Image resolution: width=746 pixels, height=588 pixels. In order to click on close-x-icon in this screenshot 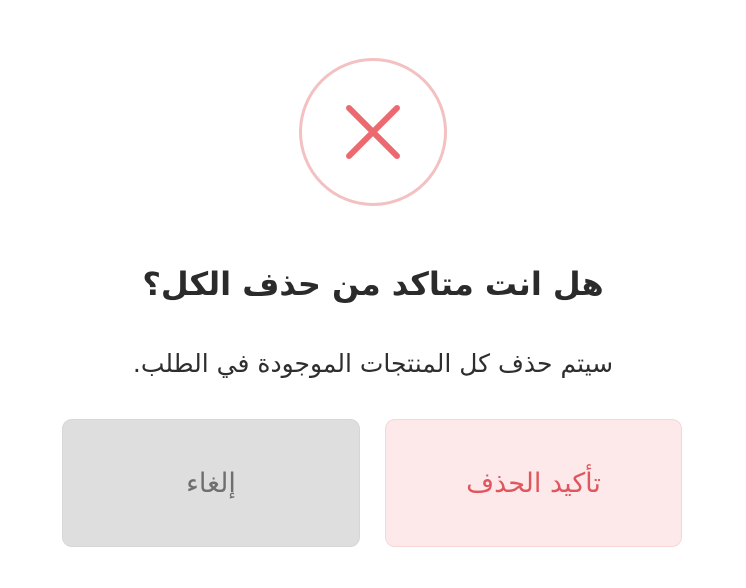, I will do `click(373, 132)`.